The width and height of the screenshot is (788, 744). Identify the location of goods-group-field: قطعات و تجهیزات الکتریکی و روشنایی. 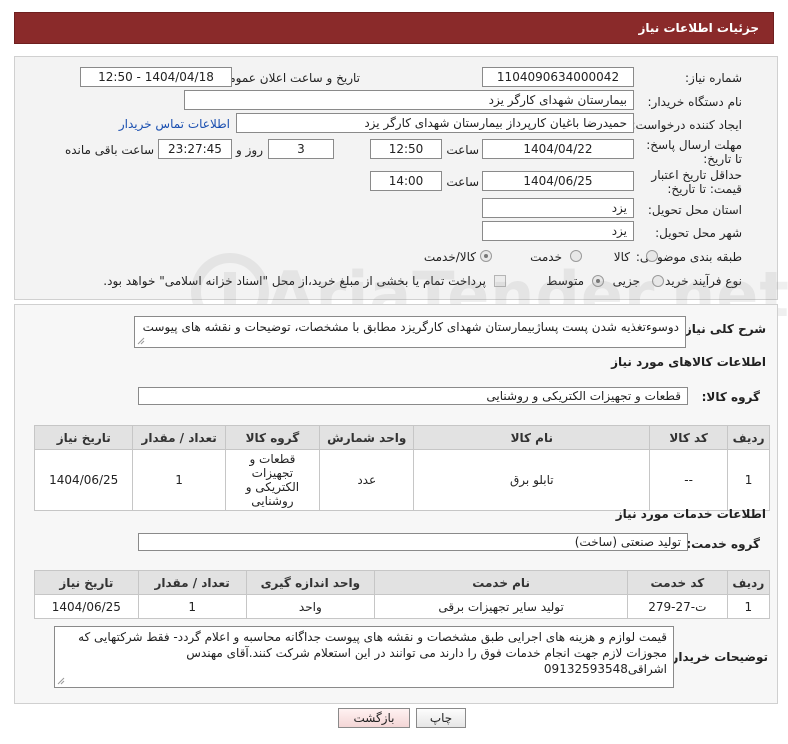
(413, 396).